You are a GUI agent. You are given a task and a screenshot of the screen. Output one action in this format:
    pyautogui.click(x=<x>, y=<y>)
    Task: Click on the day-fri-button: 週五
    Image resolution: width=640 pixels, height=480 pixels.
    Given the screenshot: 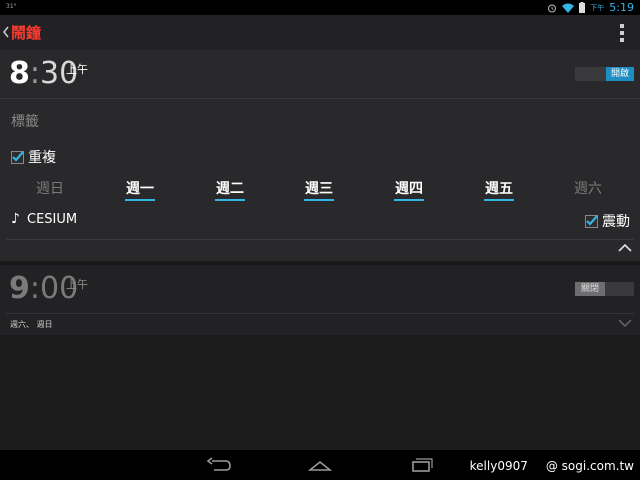 What is the action you would take?
    pyautogui.click(x=499, y=189)
    